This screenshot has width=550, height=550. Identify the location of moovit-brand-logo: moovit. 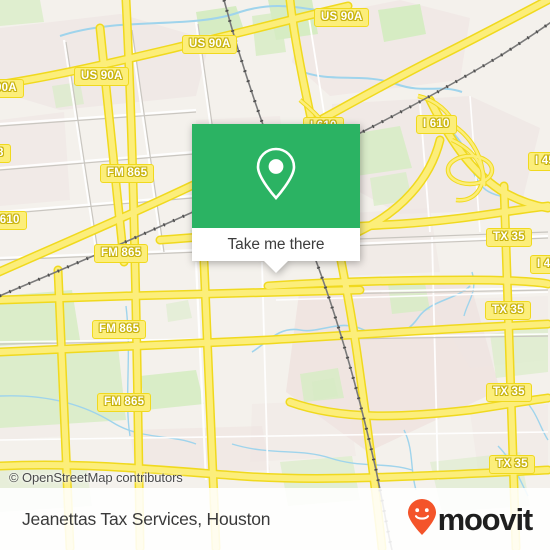
(470, 519).